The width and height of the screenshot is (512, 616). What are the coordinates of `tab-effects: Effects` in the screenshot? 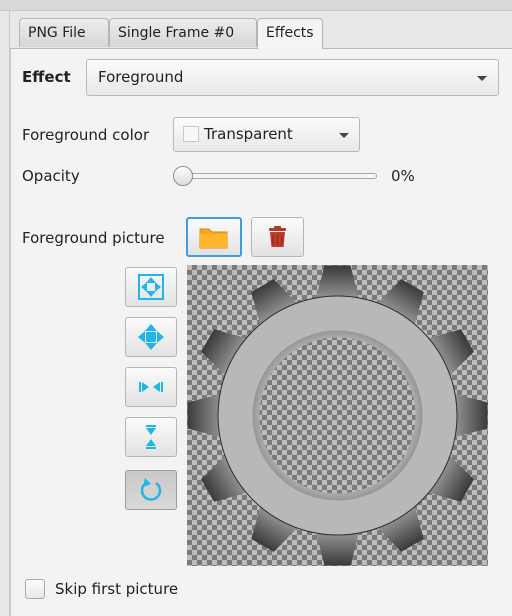 It's located at (290, 33).